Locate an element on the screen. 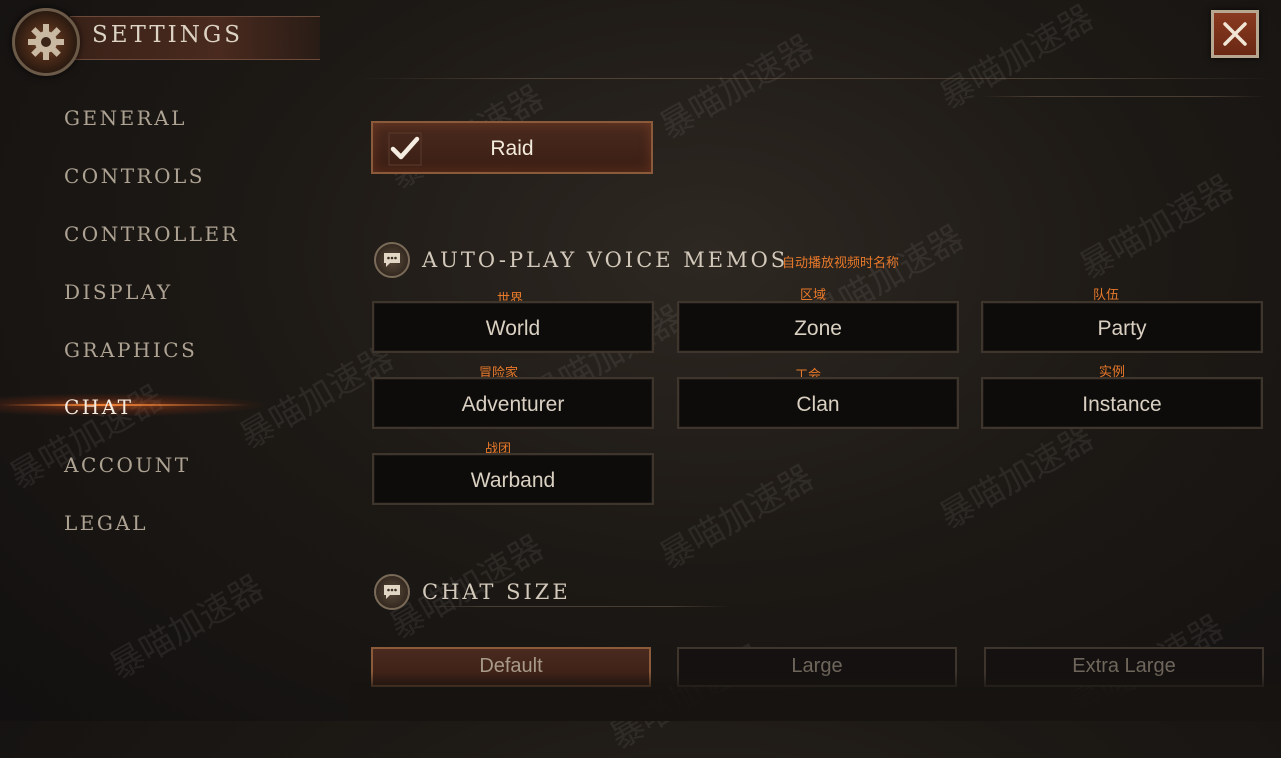 This screenshot has width=1281, height=758. page-title: SETTINGS is located at coordinates (167, 35).